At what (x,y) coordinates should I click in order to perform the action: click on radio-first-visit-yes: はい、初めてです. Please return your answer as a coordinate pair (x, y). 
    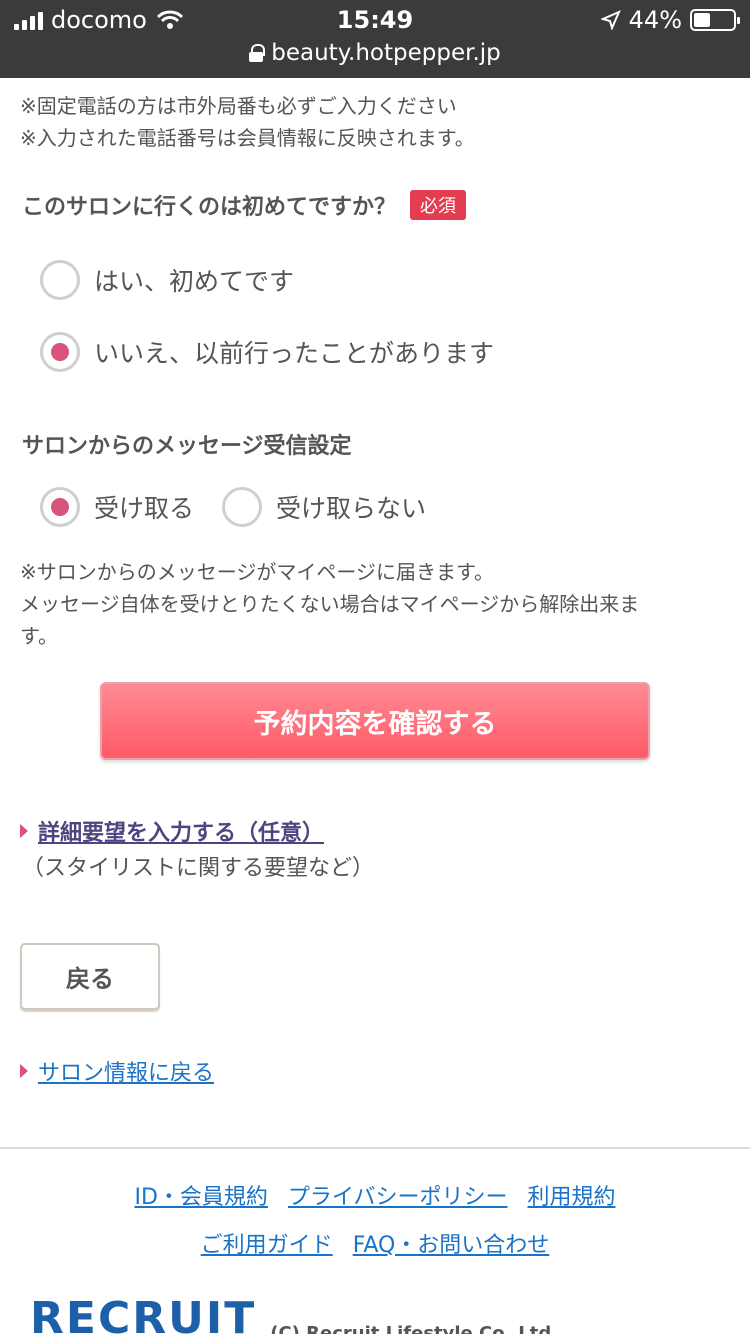
    Looking at the image, I should click on (167, 280).